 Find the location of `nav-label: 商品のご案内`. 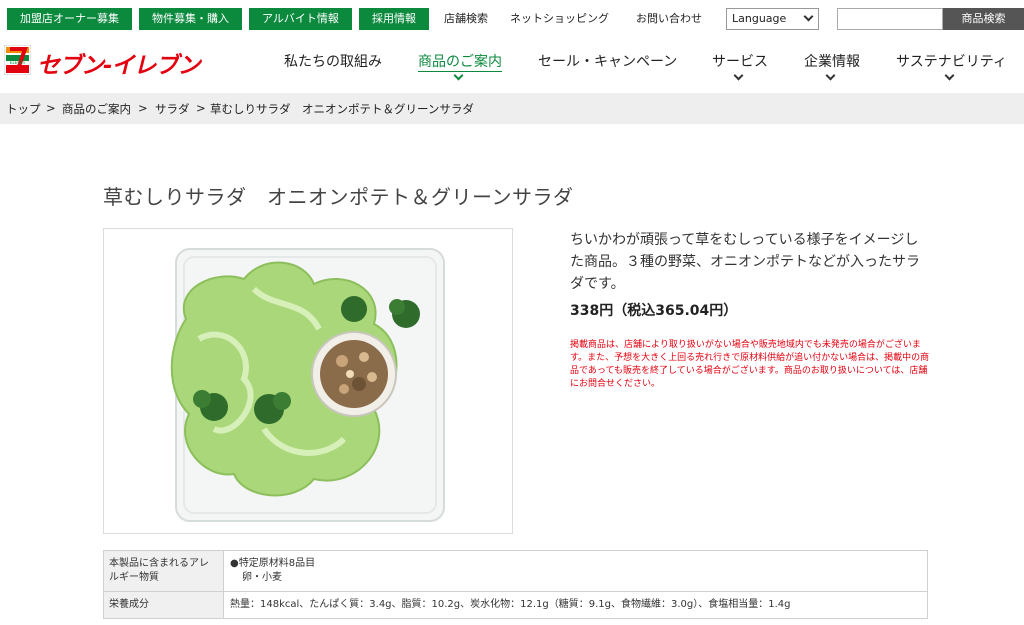

nav-label: 商品のご案内 is located at coordinates (460, 63).